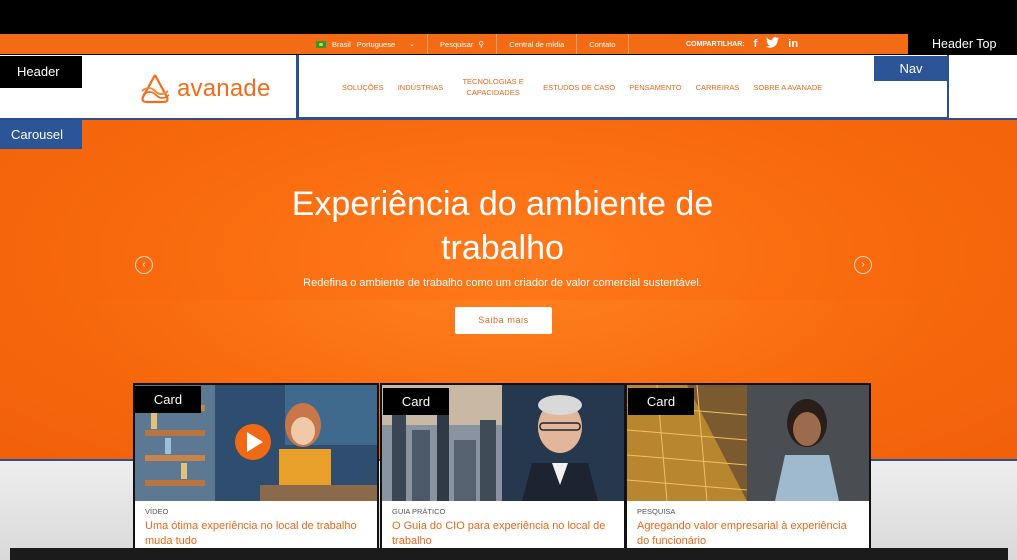  I want to click on share-label: COMPARTILHAR:, so click(715, 44).